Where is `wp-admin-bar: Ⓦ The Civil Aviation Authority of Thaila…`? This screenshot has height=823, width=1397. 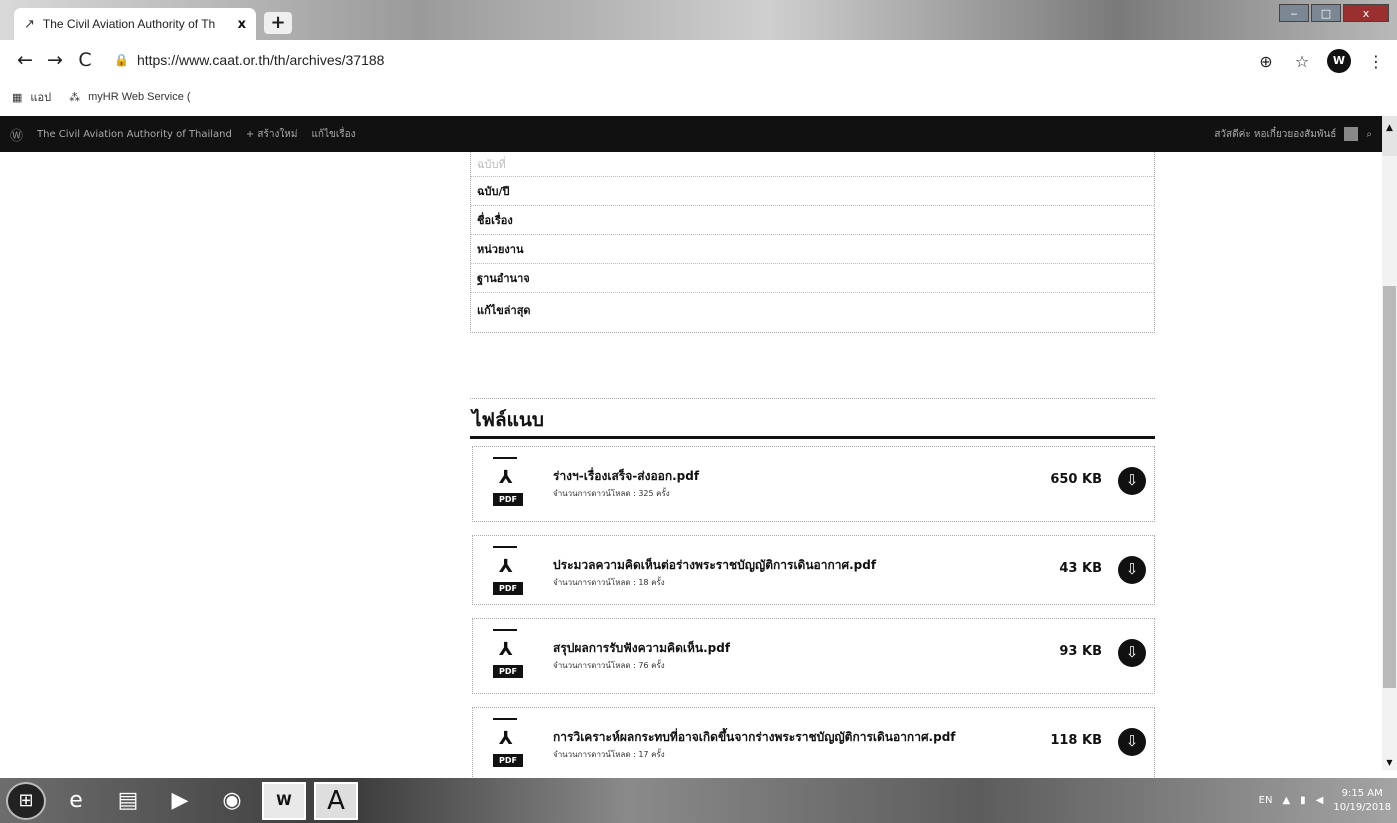
wp-admin-bar: Ⓦ The Civil Aviation Authority of Thaila… is located at coordinates (691, 134).